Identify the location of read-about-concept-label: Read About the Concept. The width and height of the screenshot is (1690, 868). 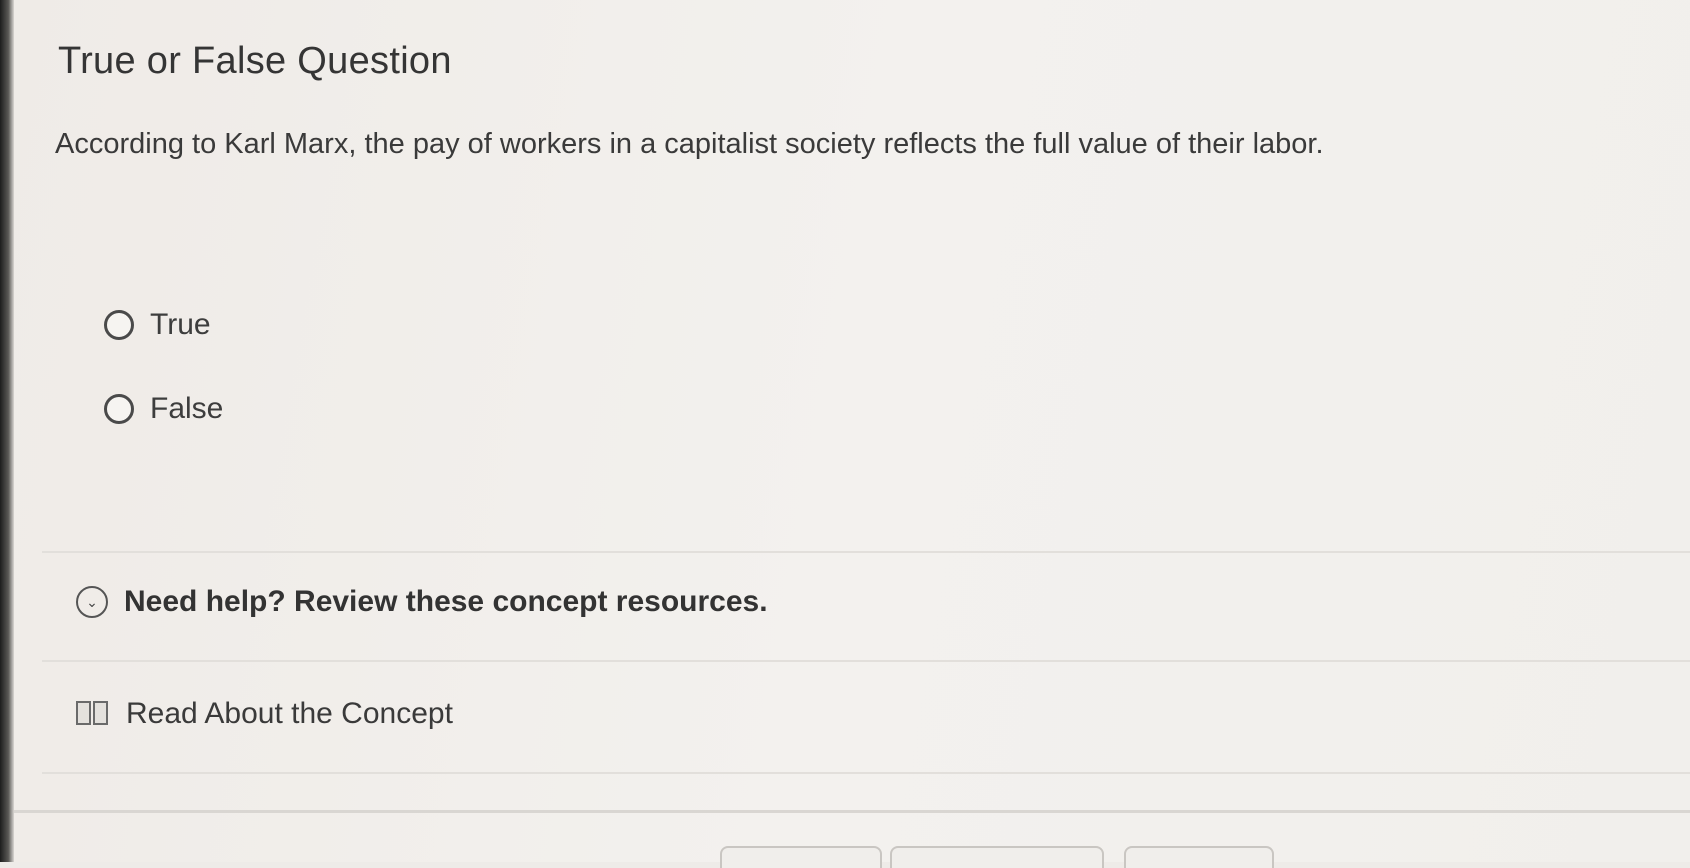
(289, 713).